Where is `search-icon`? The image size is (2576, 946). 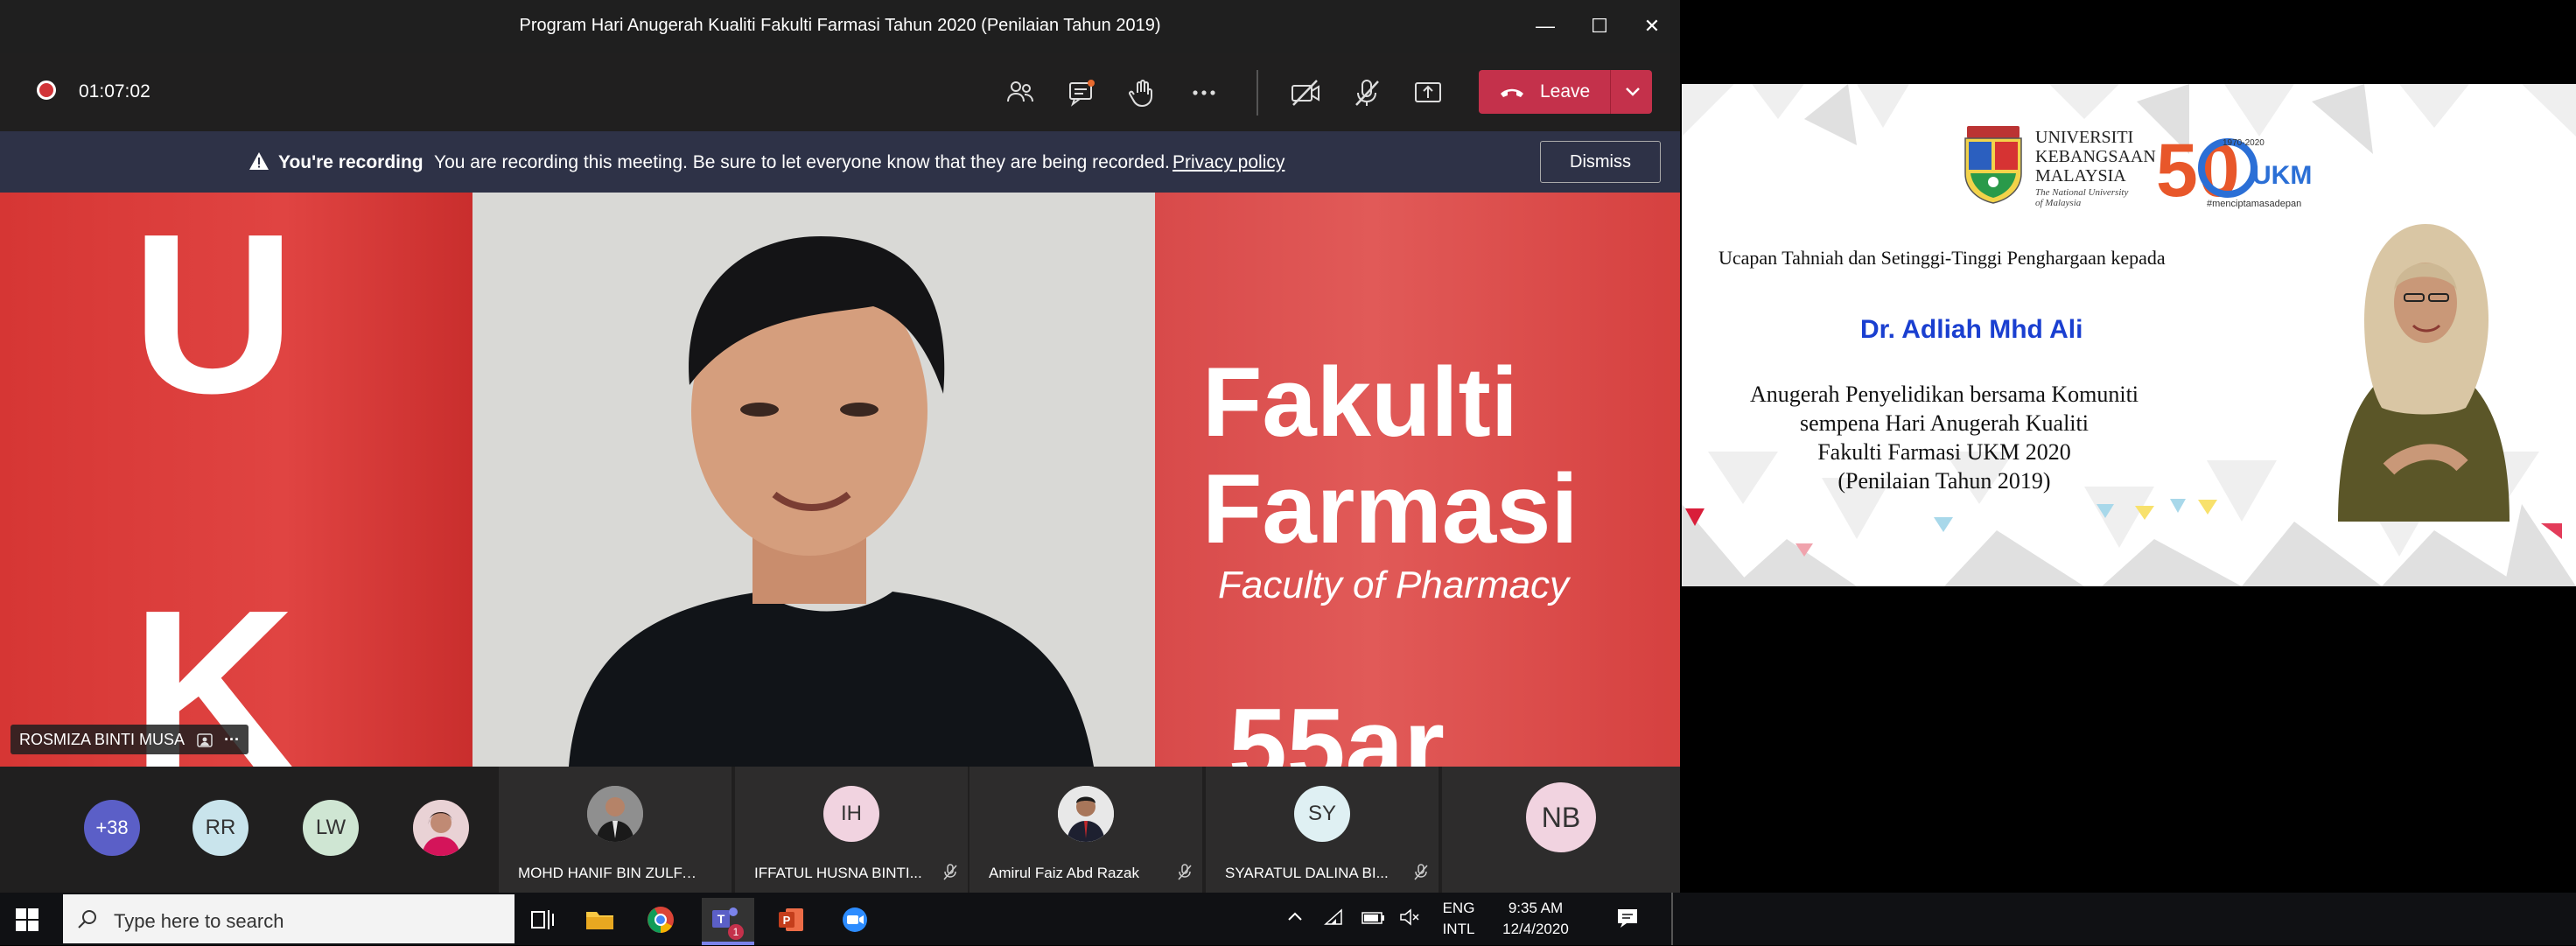
search-icon is located at coordinates (87, 919).